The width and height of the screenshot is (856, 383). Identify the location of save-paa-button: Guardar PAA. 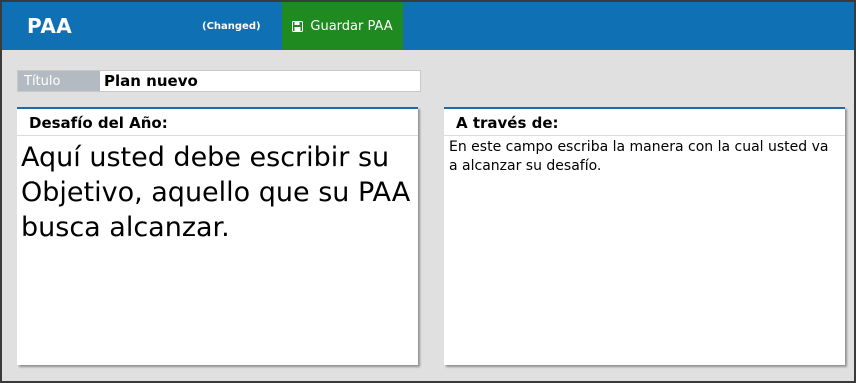
(342, 26).